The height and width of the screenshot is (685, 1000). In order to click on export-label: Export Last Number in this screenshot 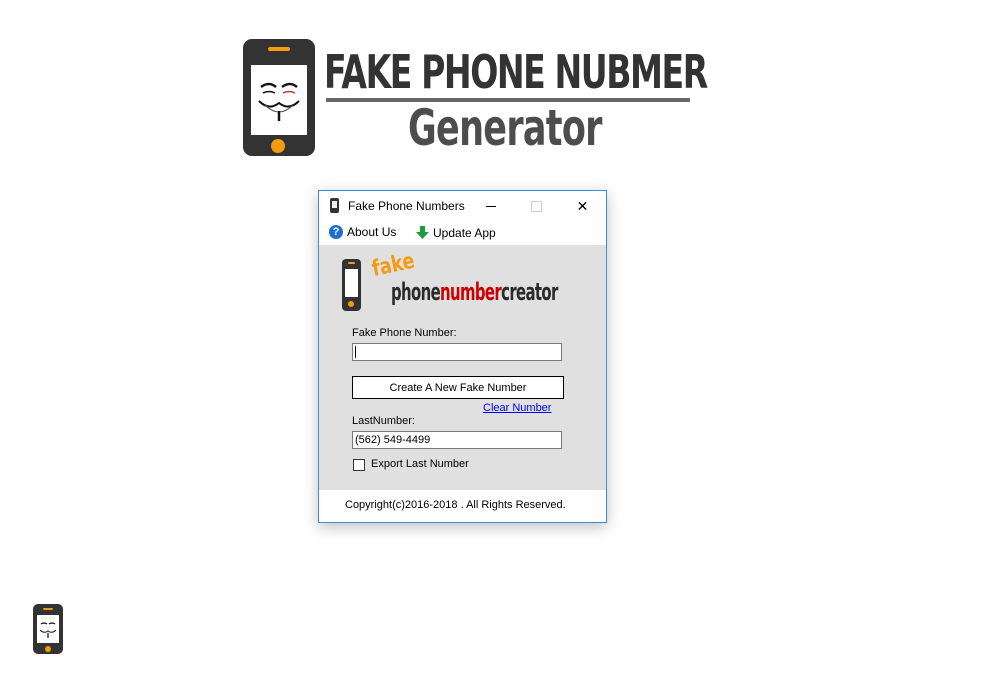, I will do `click(420, 464)`.